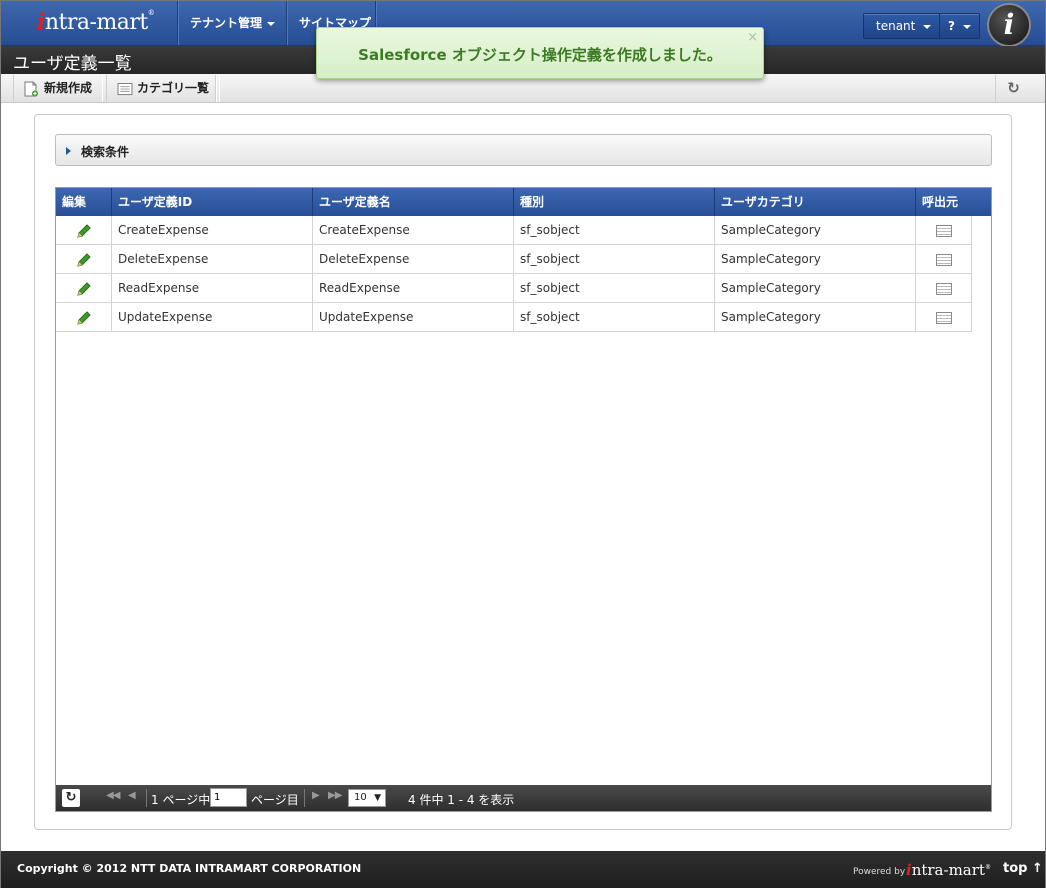 This screenshot has height=888, width=1046. I want to click on category-list-label: カテゴリ一覧, so click(173, 88).